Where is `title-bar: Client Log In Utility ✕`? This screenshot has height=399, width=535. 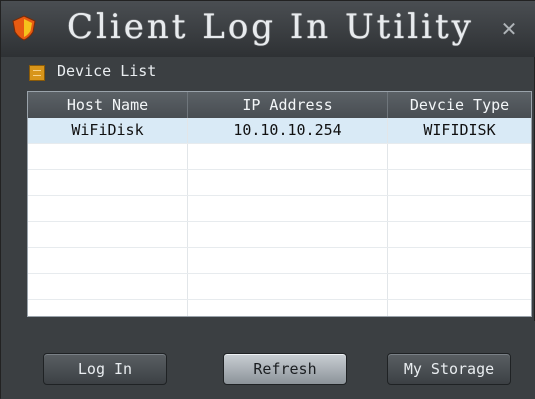
title-bar: Client Log In Utility ✕ is located at coordinates (268, 29).